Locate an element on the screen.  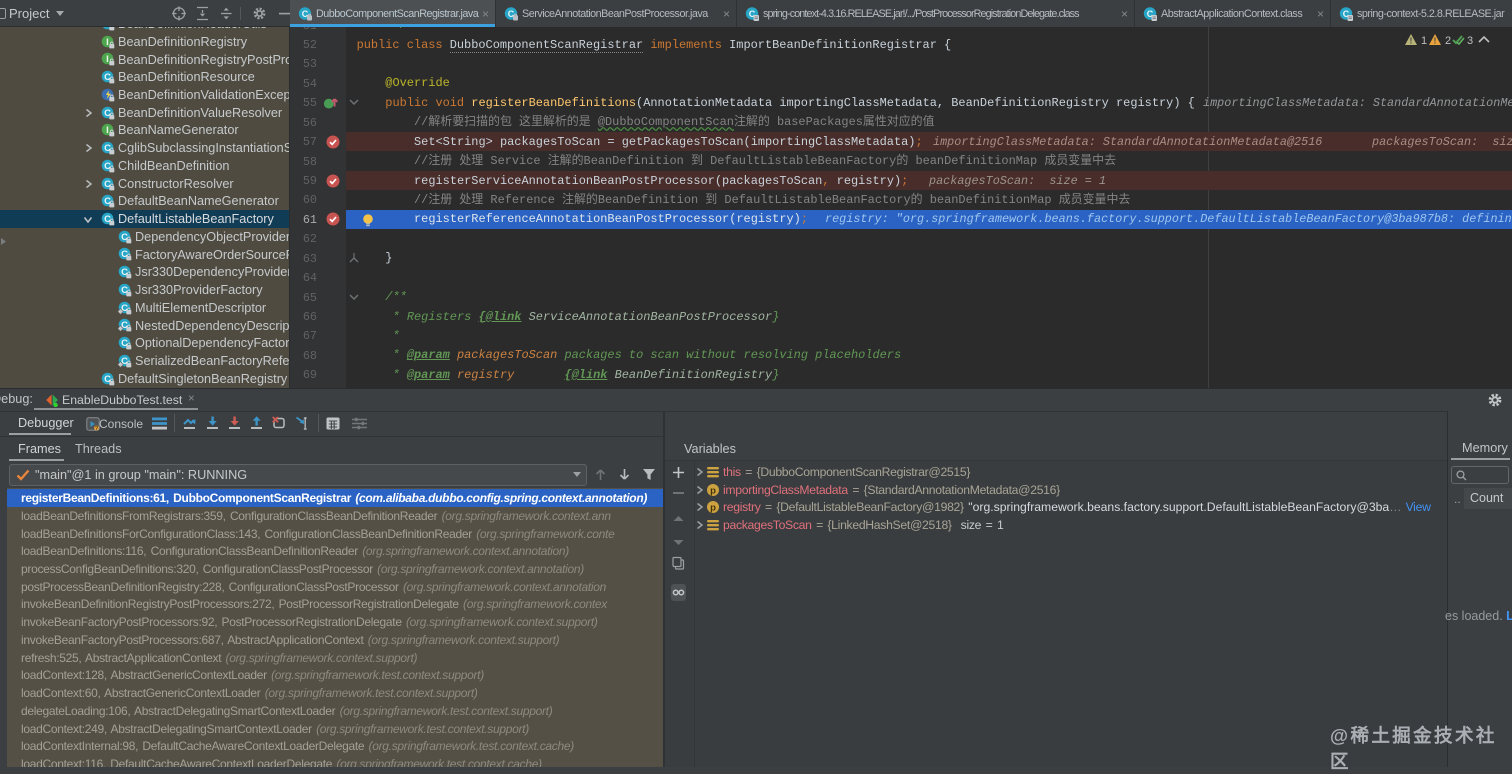
svg-text: 2 is located at coordinates (1448, 41).